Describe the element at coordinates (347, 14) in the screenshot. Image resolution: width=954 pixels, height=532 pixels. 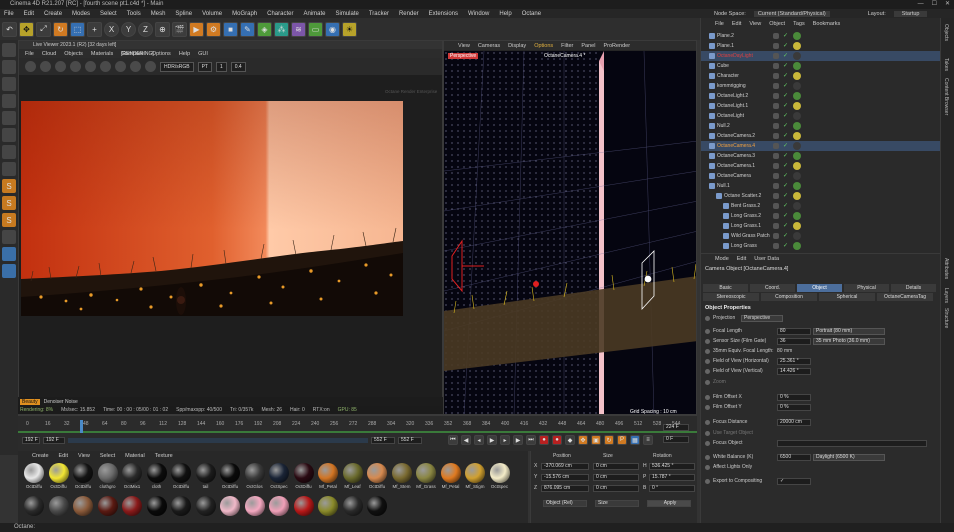
I see `menu-simulate: Simulate` at that location.